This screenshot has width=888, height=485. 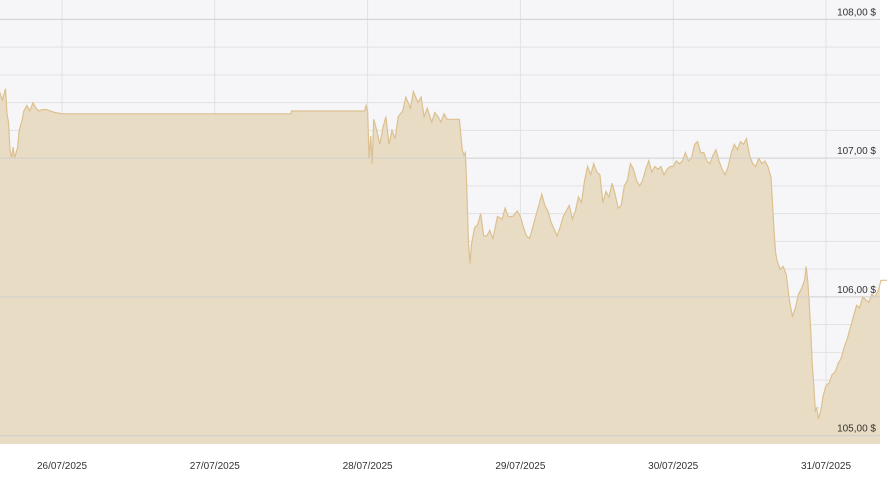 What do you see at coordinates (215, 466) in the screenshot?
I see `x-tick-label: 27/07/2025` at bounding box center [215, 466].